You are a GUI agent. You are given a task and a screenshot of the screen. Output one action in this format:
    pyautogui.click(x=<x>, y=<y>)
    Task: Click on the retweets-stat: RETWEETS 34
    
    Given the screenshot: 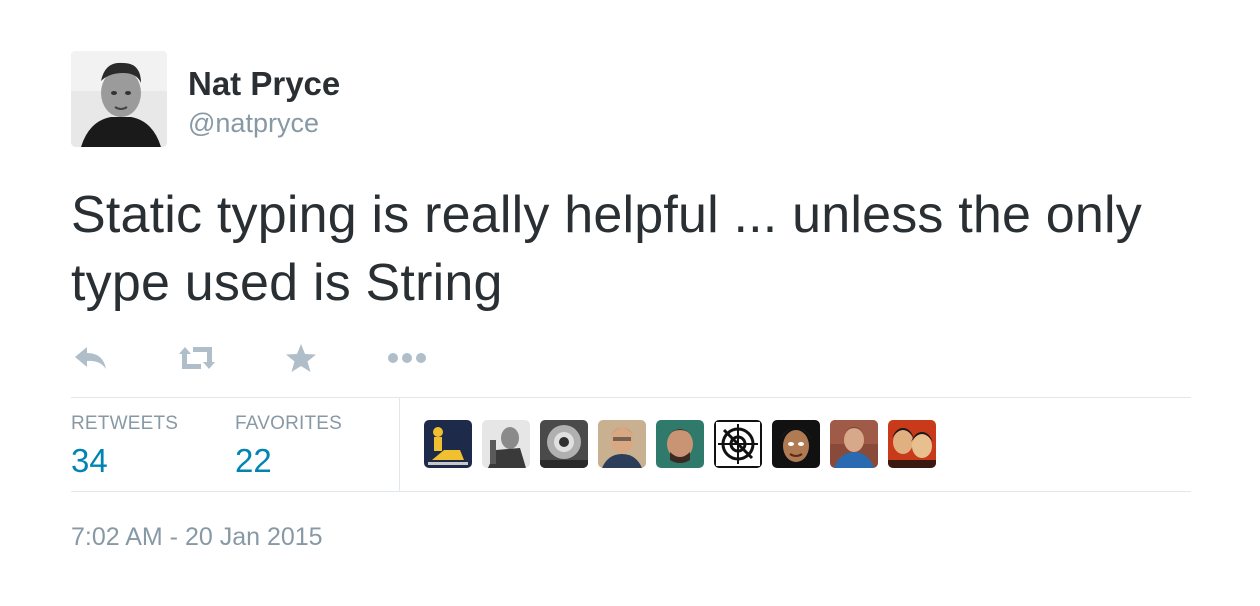 What is the action you would take?
    pyautogui.click(x=153, y=444)
    